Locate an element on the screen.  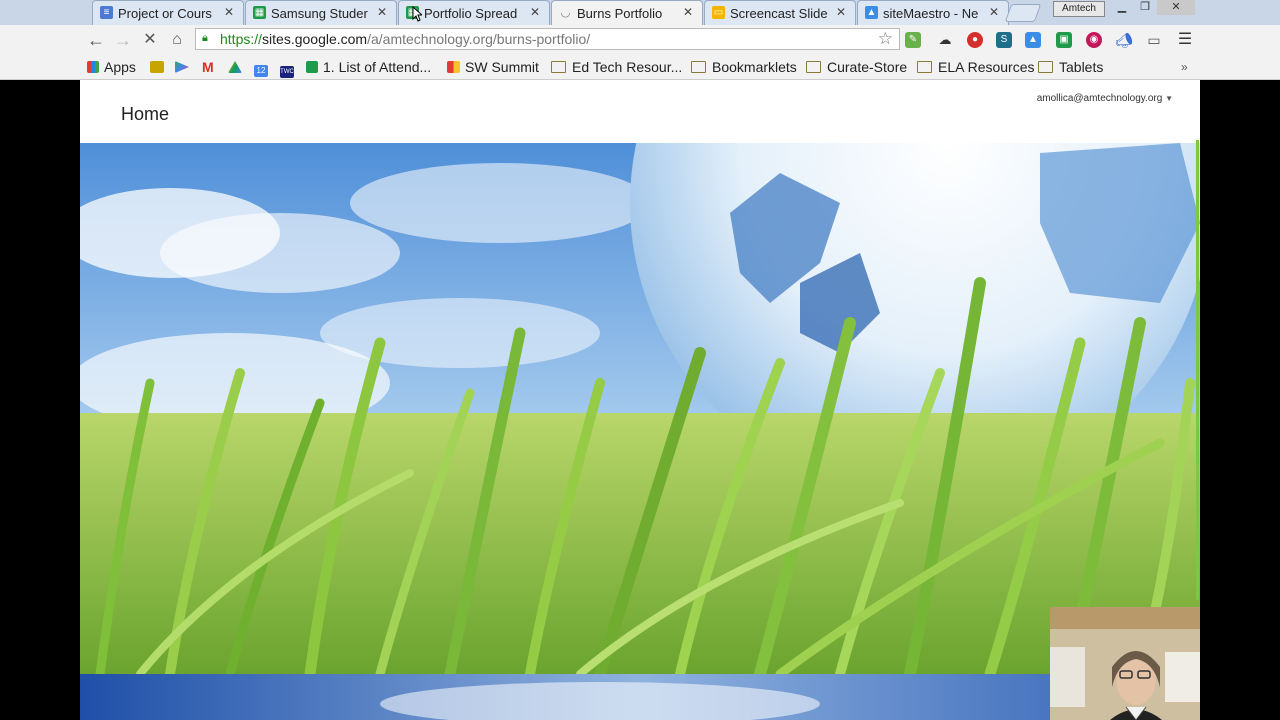
megaphone-icon: 📣︎ is located at coordinates (1124, 40).